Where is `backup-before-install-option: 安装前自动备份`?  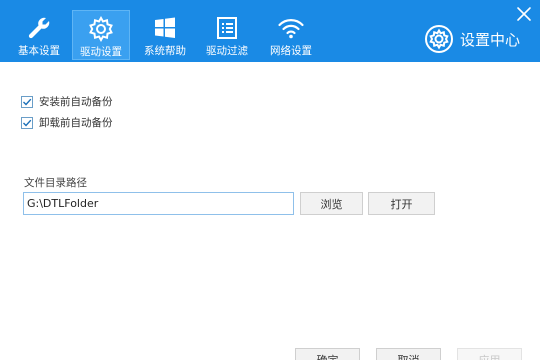
backup-before-install-option: 安装前自动备份 is located at coordinates (67, 101).